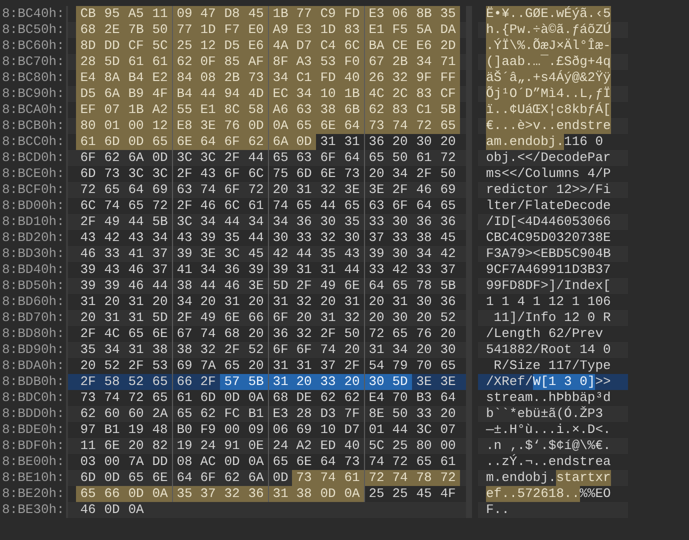 The width and height of the screenshot is (689, 540). What do you see at coordinates (184, 126) in the screenshot?
I see `hex-byte: E8` at bounding box center [184, 126].